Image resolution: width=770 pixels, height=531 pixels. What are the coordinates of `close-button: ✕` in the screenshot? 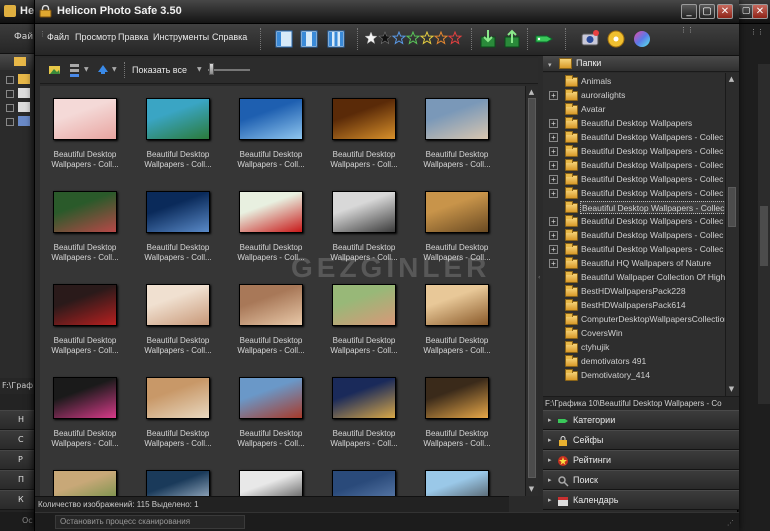 It's located at (725, 11).